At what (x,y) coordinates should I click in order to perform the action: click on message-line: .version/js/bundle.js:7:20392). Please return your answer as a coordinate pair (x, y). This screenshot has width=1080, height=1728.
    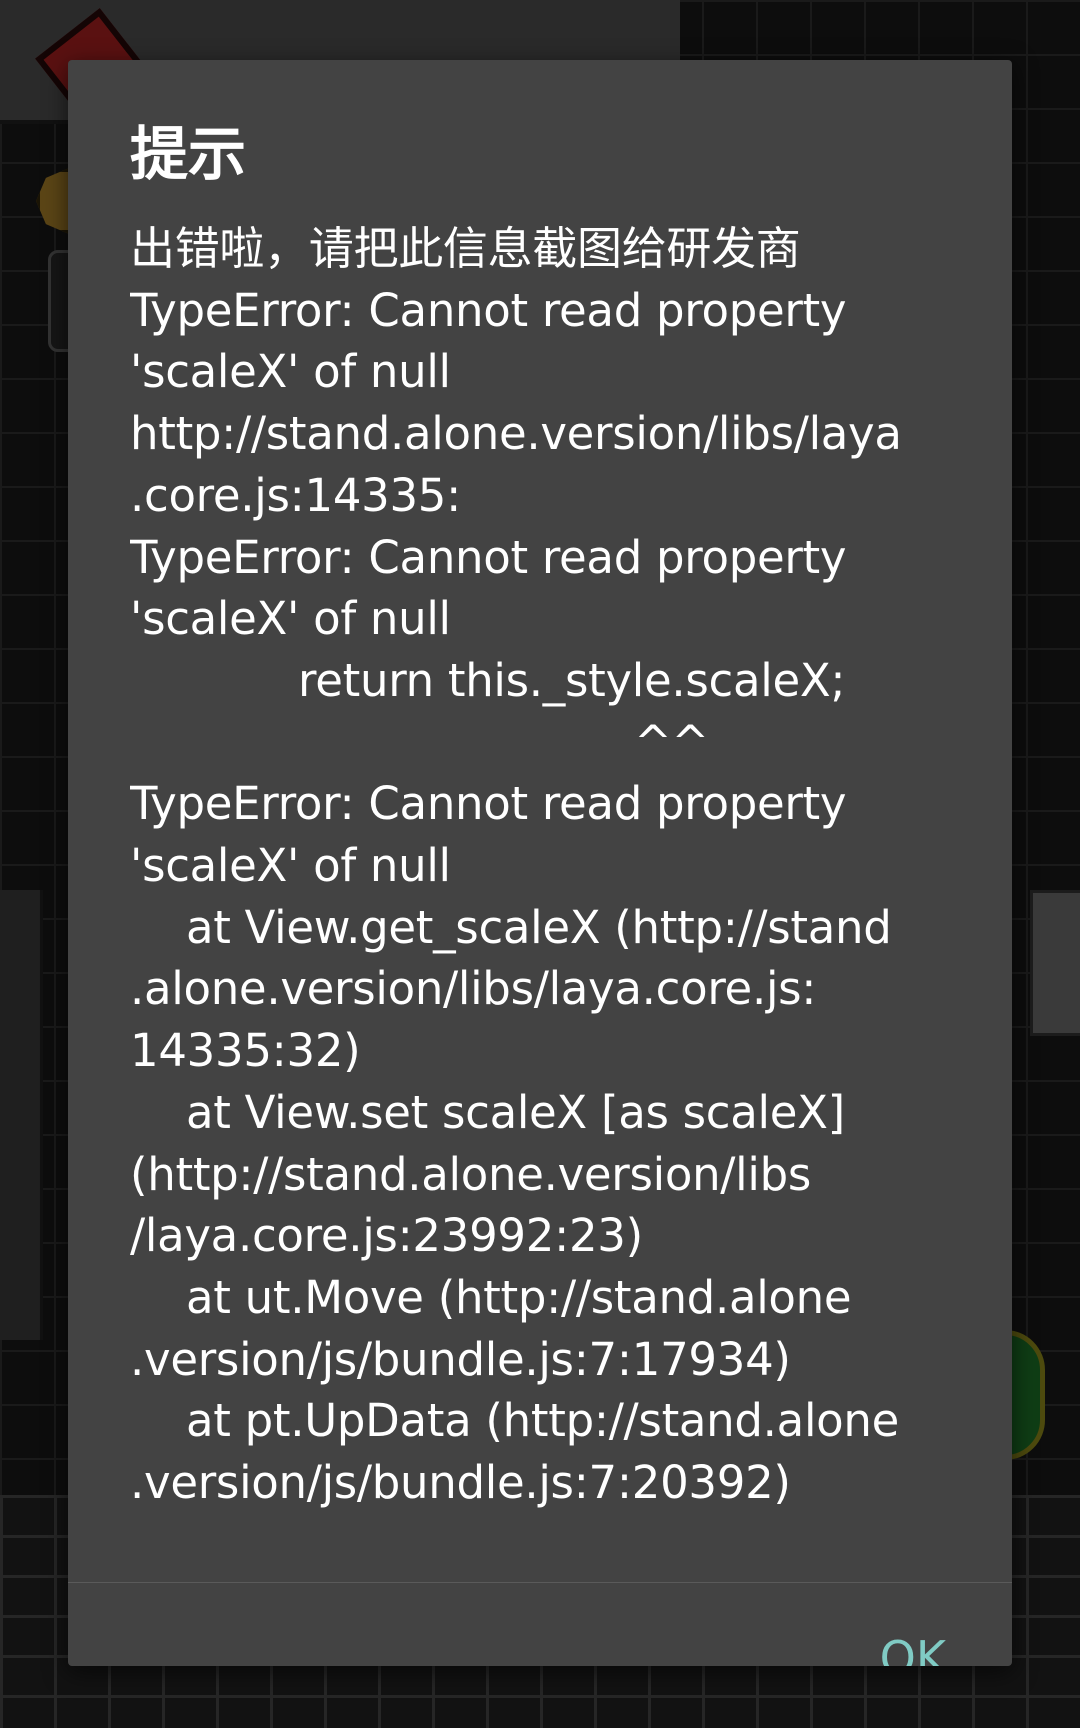
    Looking at the image, I should click on (460, 1483).